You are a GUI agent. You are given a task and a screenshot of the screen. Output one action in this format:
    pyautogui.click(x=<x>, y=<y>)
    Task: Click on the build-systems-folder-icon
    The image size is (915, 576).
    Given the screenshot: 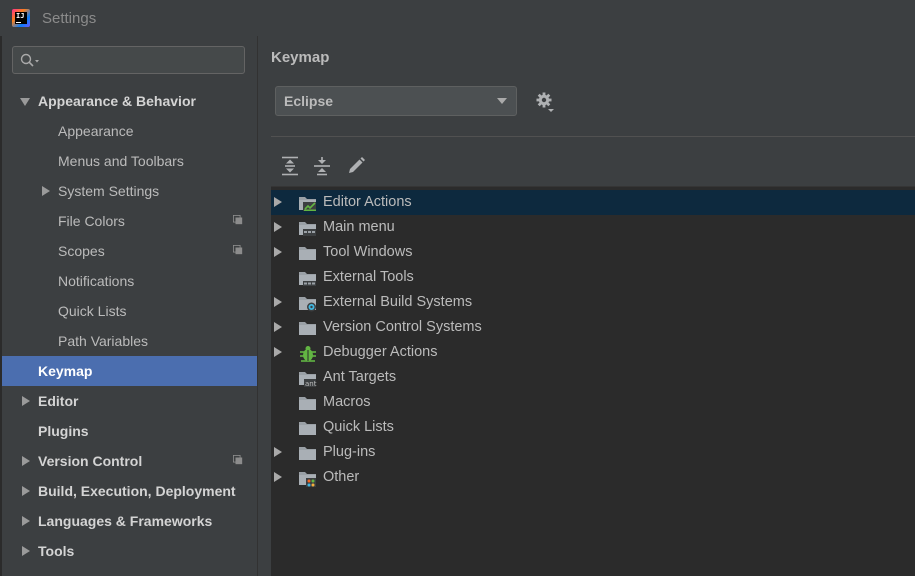 What is the action you would take?
    pyautogui.click(x=307, y=304)
    